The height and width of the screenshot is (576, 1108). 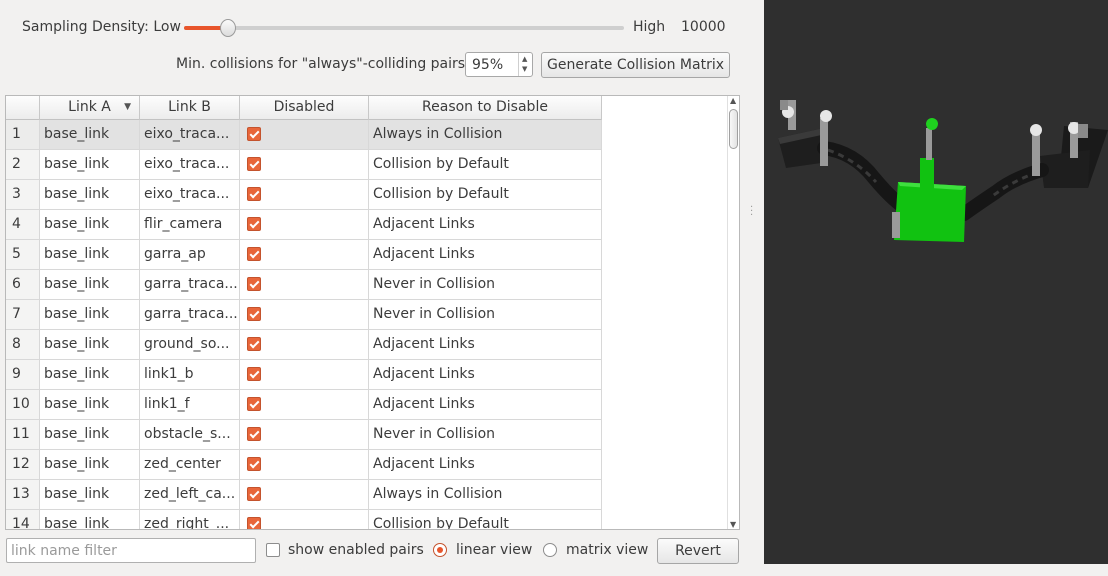 I want to click on table-row: 8 base_link ground_so... Adjacent Links, so click(x=304, y=345).